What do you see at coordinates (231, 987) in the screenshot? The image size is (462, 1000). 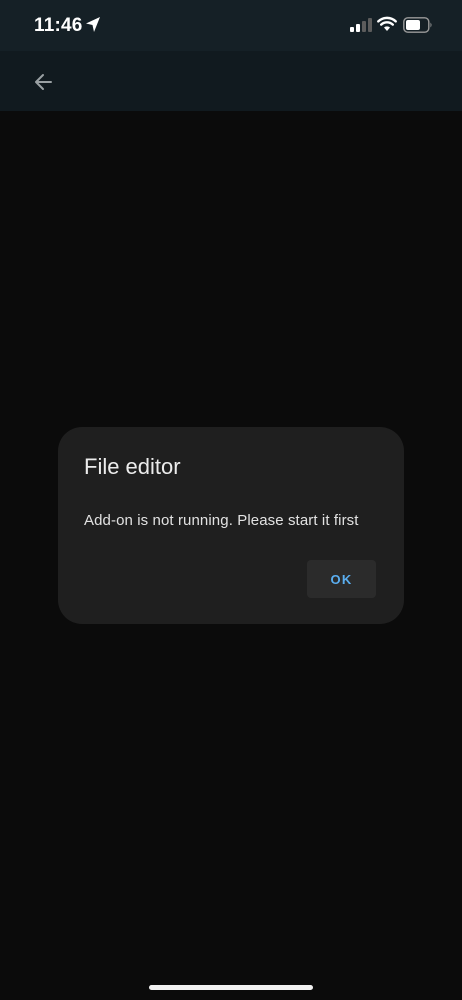 I see `home-indicator` at bounding box center [231, 987].